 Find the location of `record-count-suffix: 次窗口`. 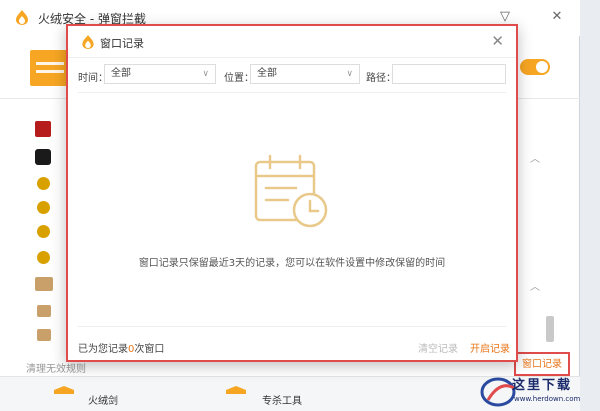

record-count-suffix: 次窗口 is located at coordinates (149, 349).